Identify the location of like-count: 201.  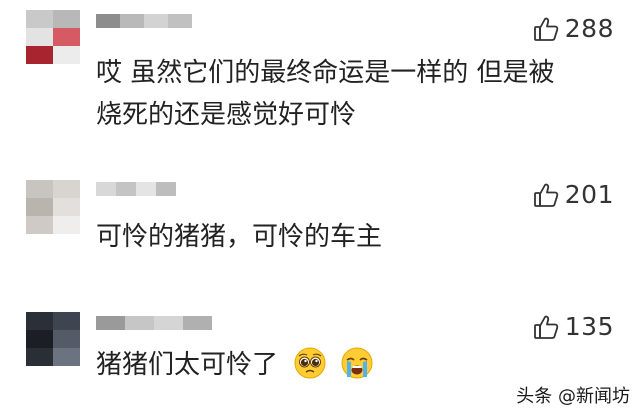
(589, 194).